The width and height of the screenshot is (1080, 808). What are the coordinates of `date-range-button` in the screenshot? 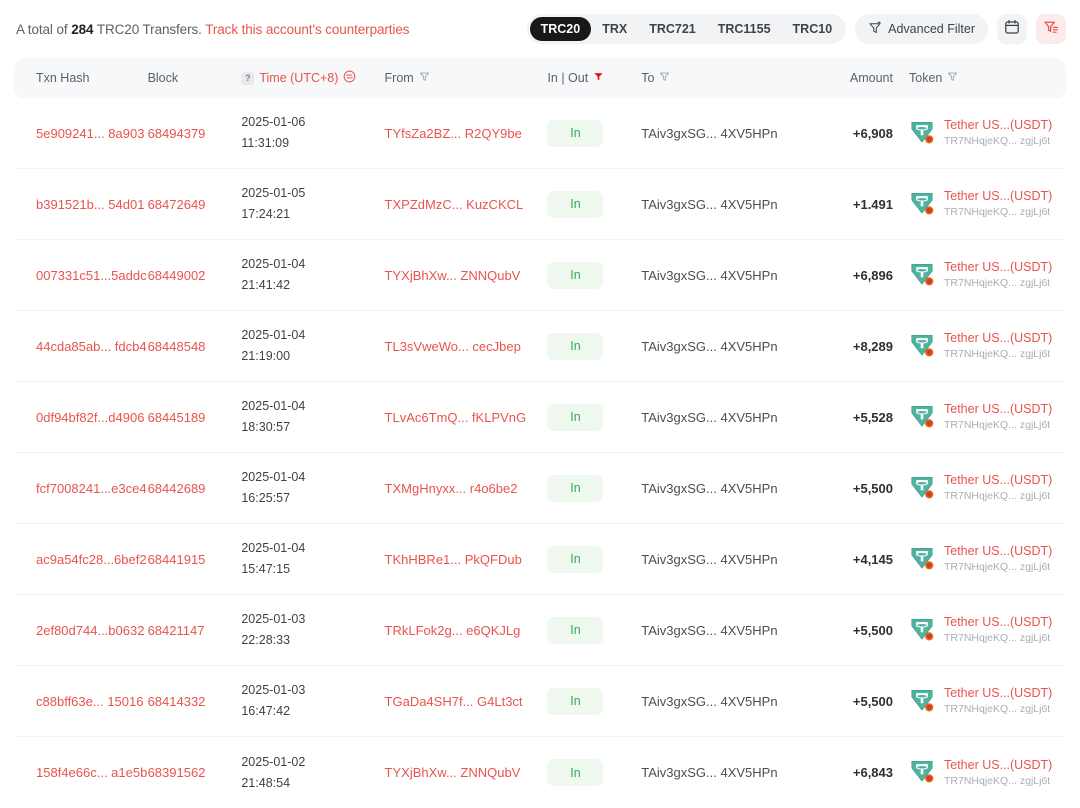 It's located at (1012, 29).